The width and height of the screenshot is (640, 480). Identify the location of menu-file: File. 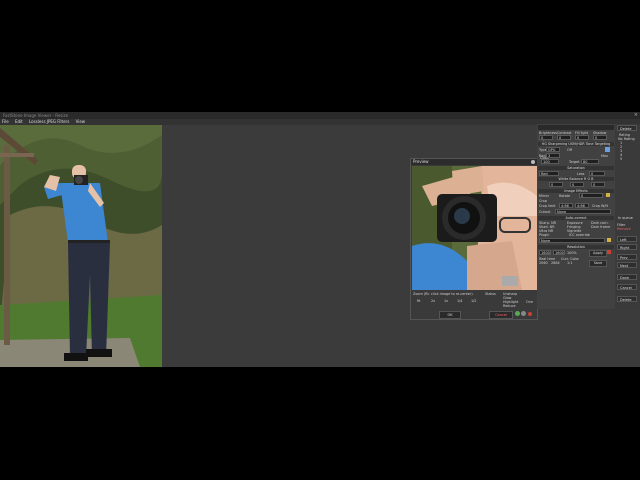
(5, 121).